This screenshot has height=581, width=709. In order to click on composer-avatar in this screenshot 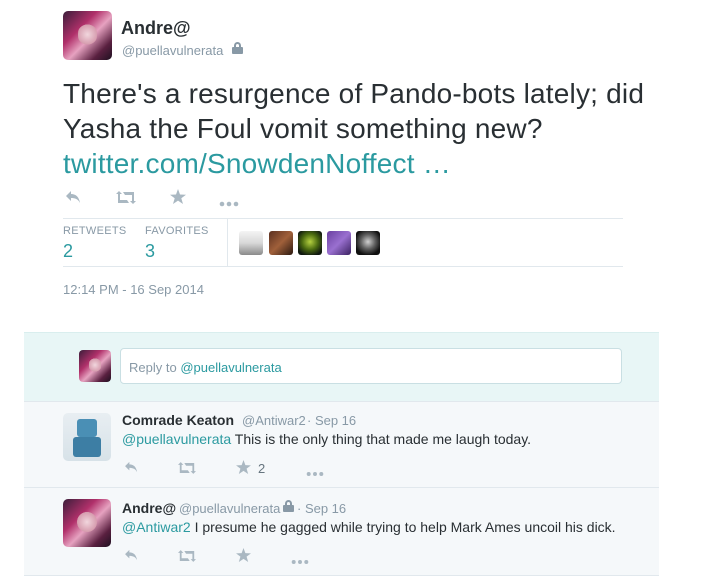, I will do `click(95, 366)`.